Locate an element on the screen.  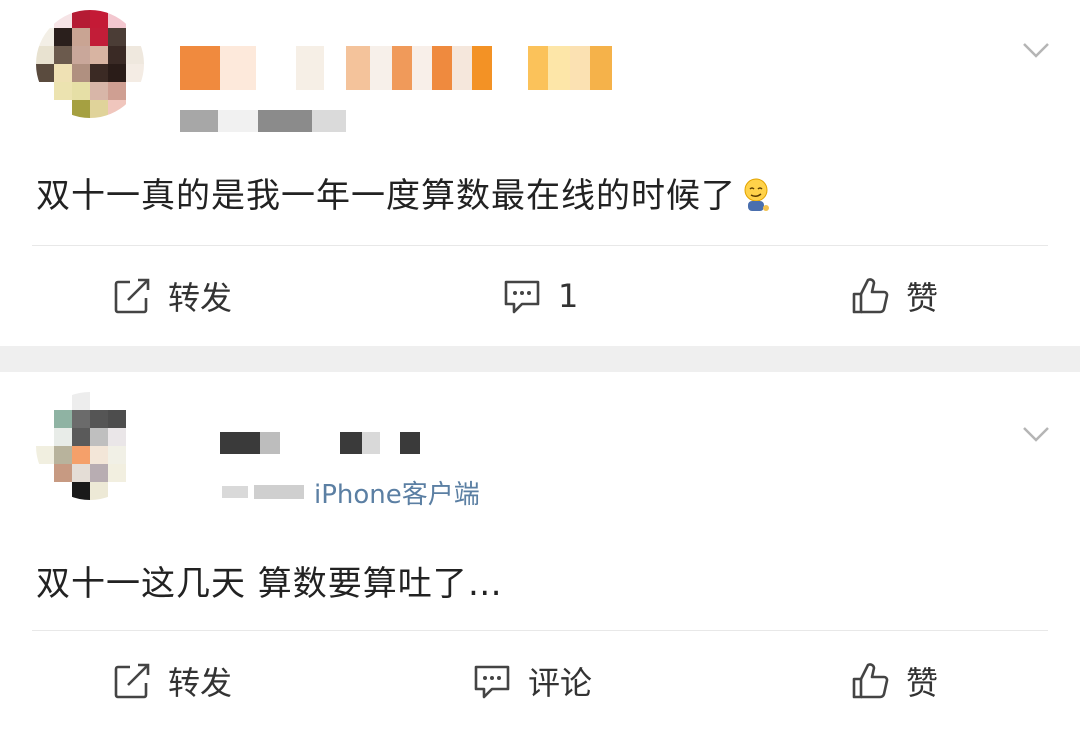
action-bar: 转发 评论 赞 is located at coordinates (540, 680).